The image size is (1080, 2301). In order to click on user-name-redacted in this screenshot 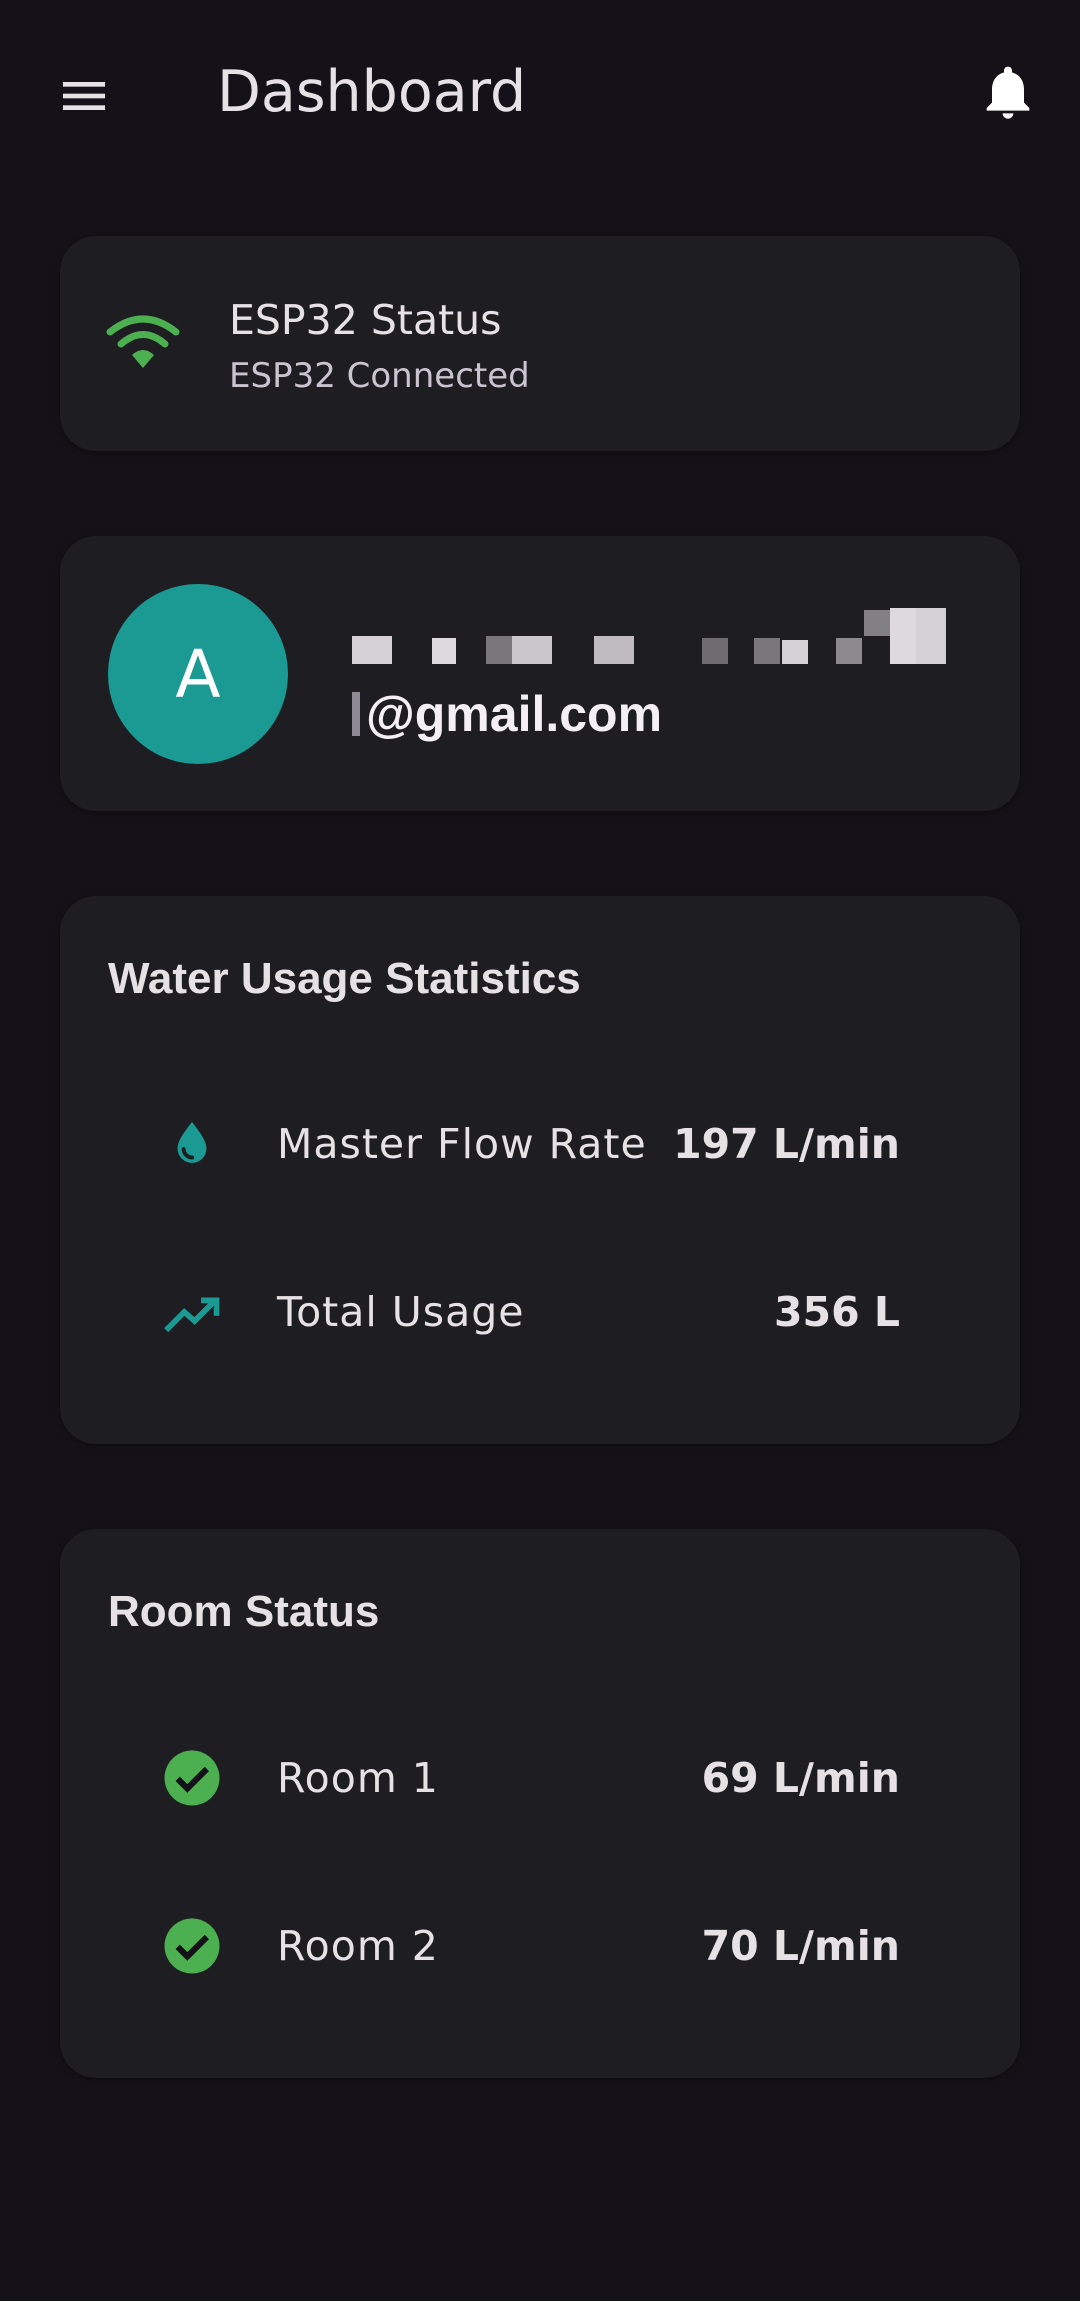, I will do `click(646, 636)`.